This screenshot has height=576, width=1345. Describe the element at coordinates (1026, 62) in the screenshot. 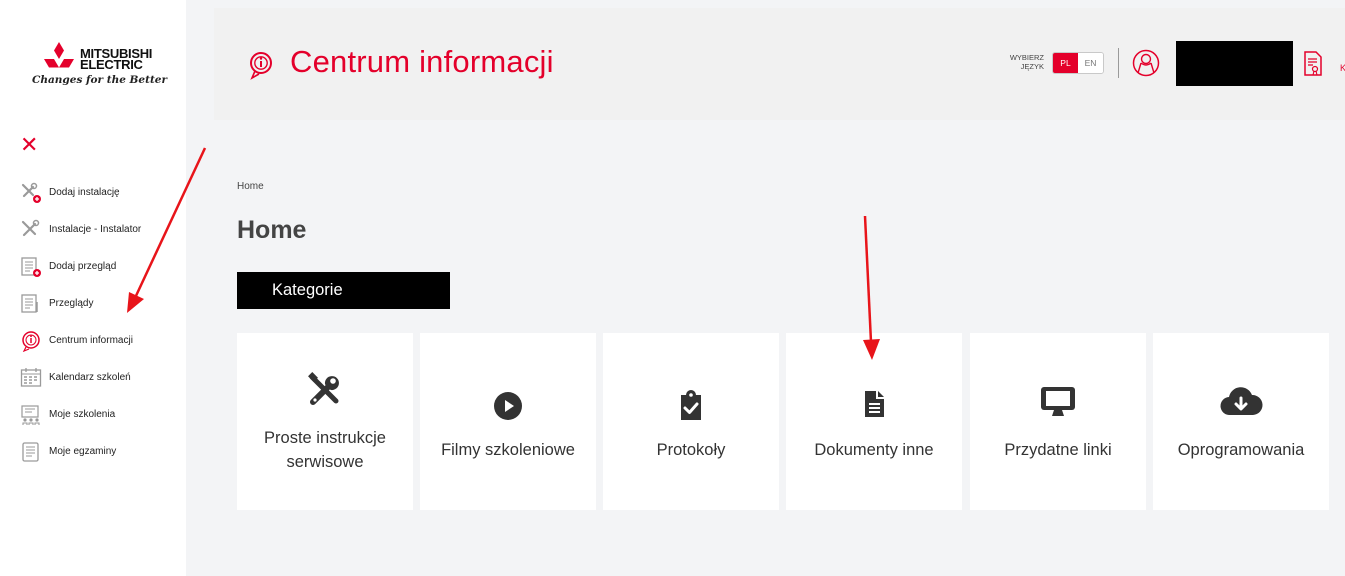

I see `language-label: WYBIERZ JĘZYK` at that location.